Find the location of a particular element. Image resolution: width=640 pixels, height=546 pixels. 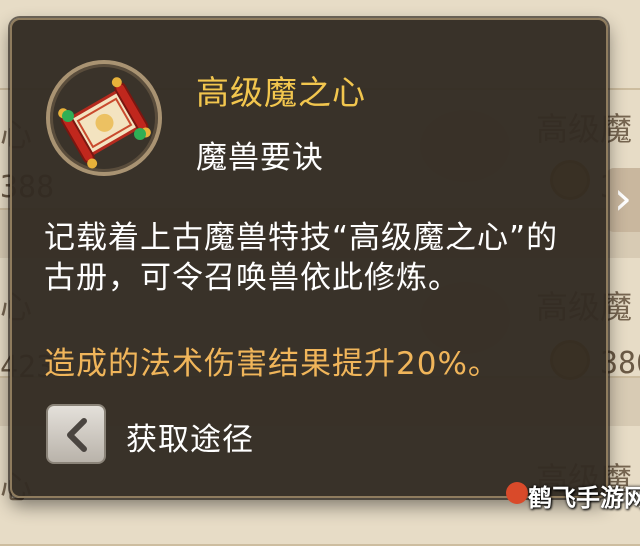

watermark: 鹤飞手游网 is located at coordinates (584, 498).